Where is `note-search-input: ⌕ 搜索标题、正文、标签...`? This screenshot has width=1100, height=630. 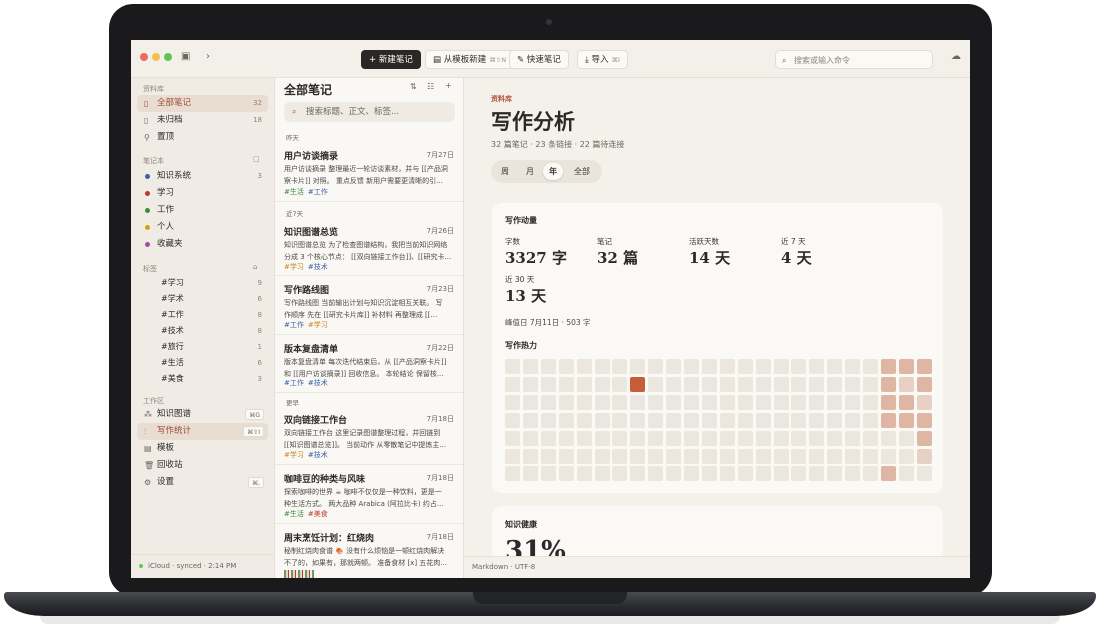 note-search-input: ⌕ 搜索标题、正文、标签... is located at coordinates (369, 112).